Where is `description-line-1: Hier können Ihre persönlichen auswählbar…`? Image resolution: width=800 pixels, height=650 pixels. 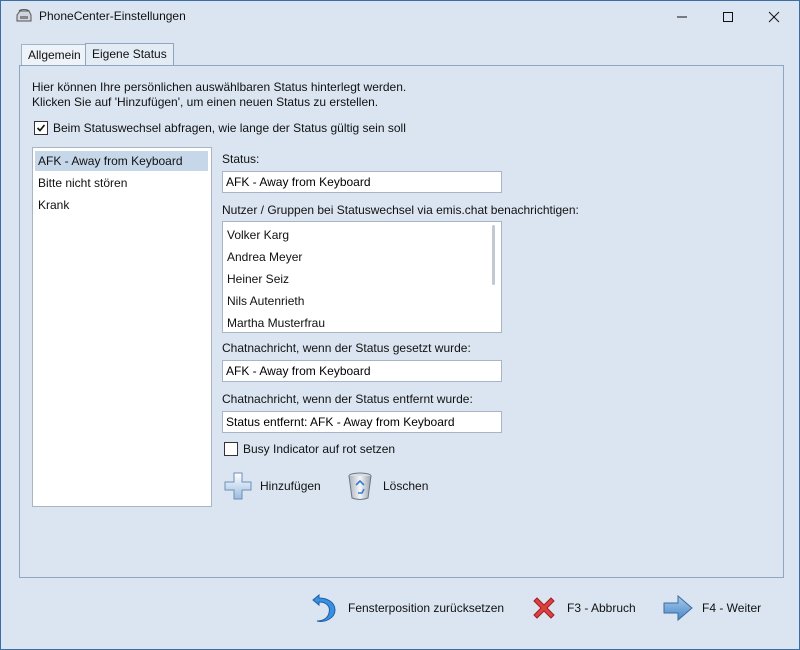 description-line-1: Hier können Ihre persönlichen auswählbar… is located at coordinates (219, 87).